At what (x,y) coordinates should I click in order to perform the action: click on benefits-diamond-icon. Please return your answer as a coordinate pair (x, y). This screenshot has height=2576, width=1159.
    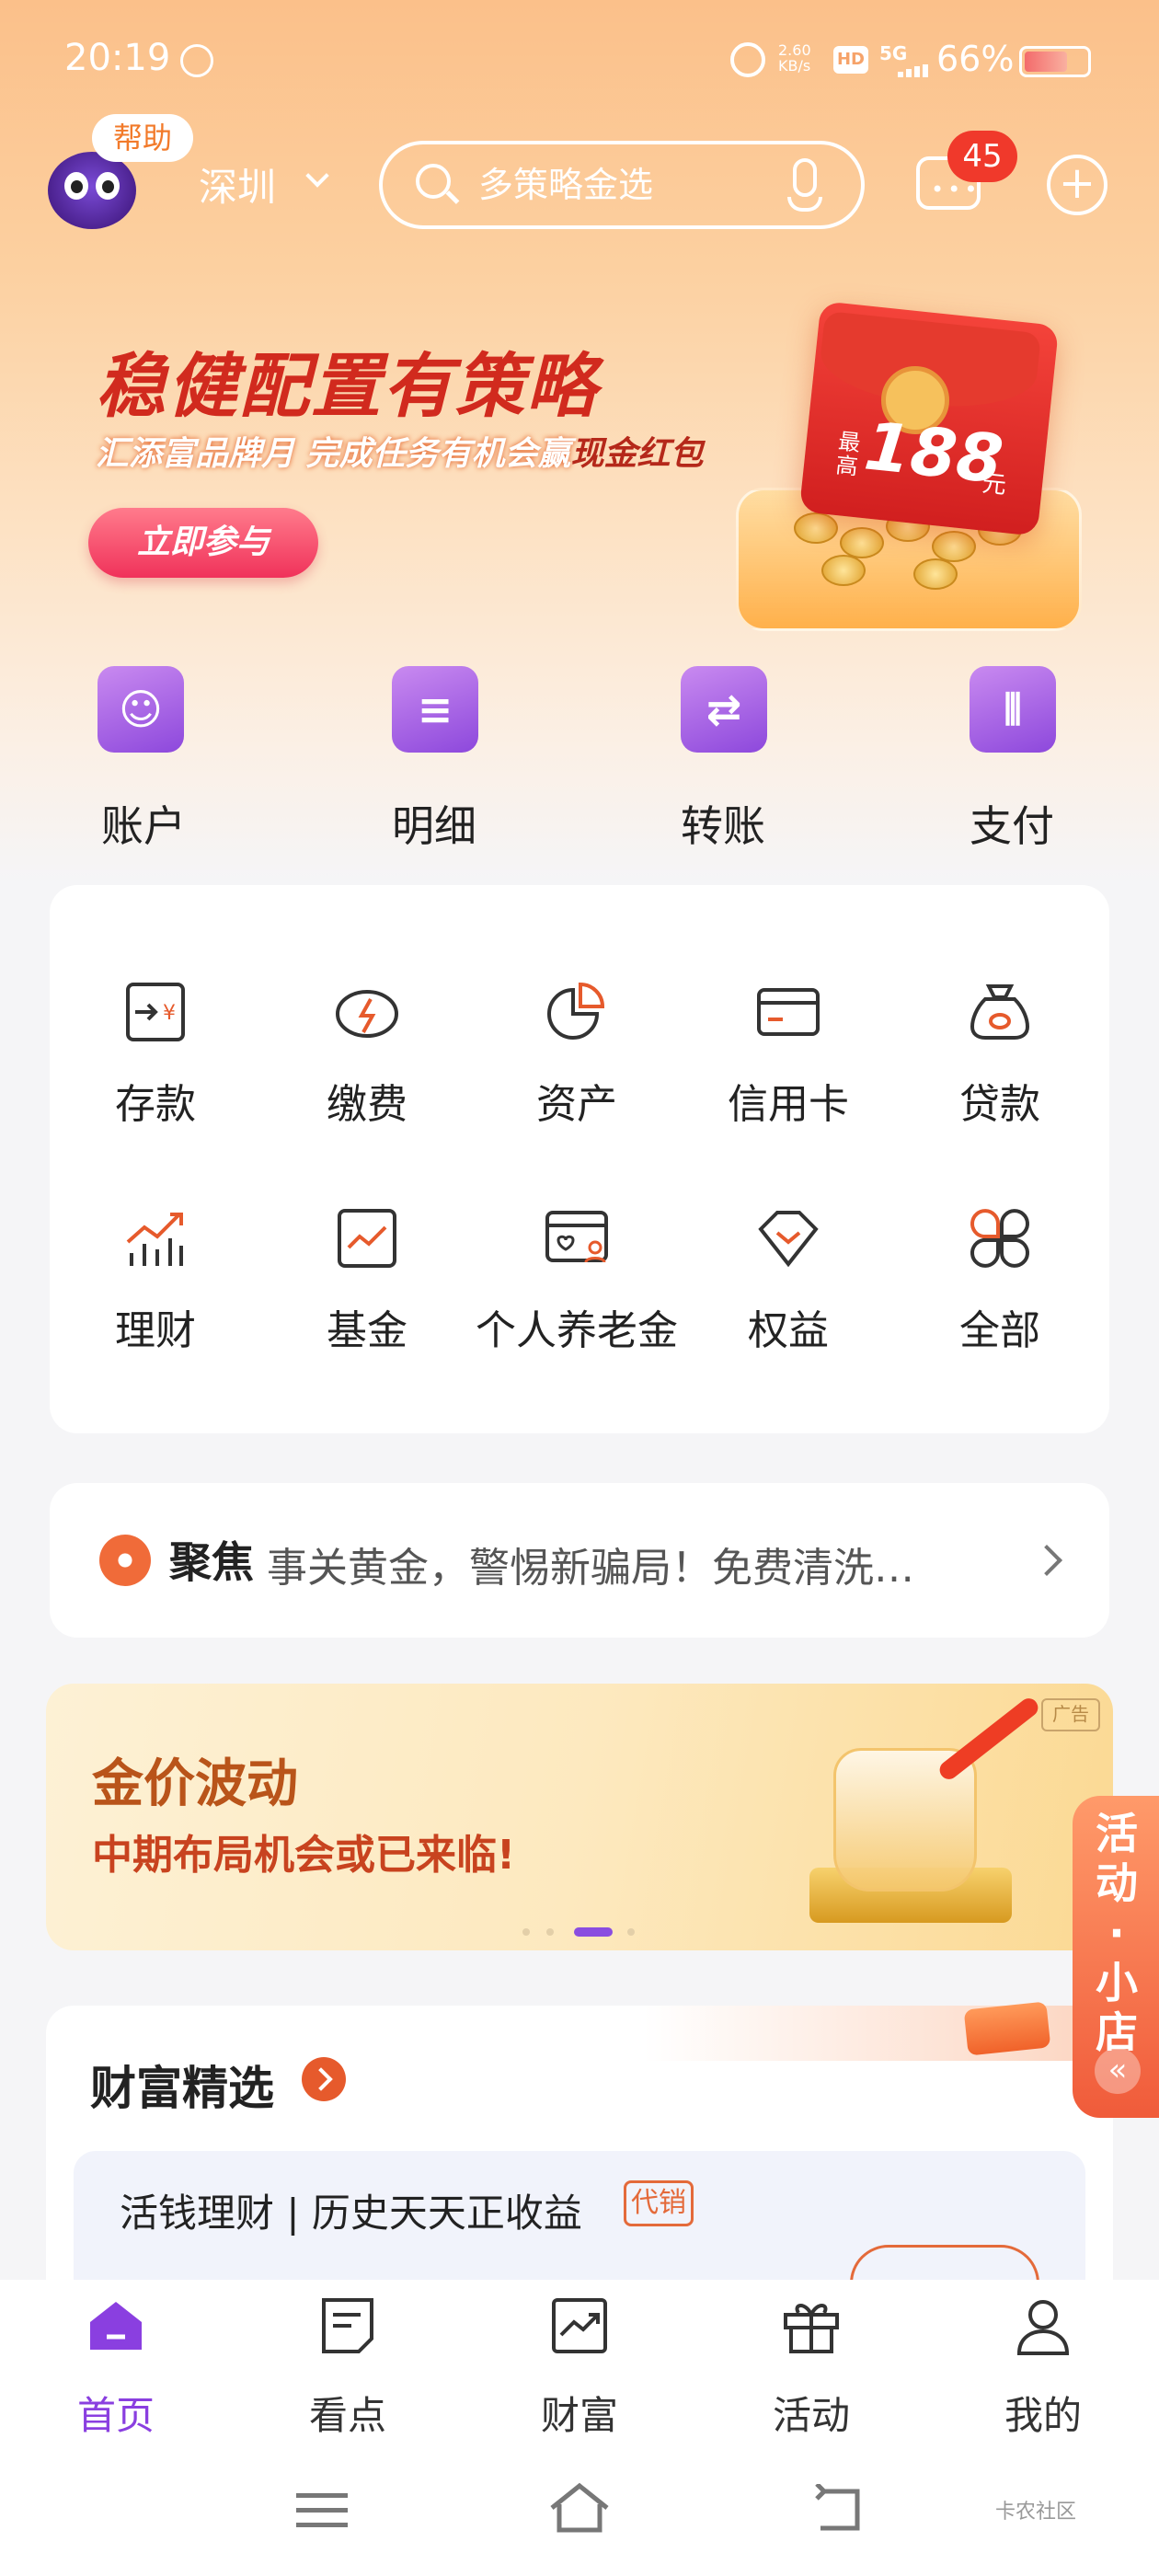
    Looking at the image, I should click on (788, 1239).